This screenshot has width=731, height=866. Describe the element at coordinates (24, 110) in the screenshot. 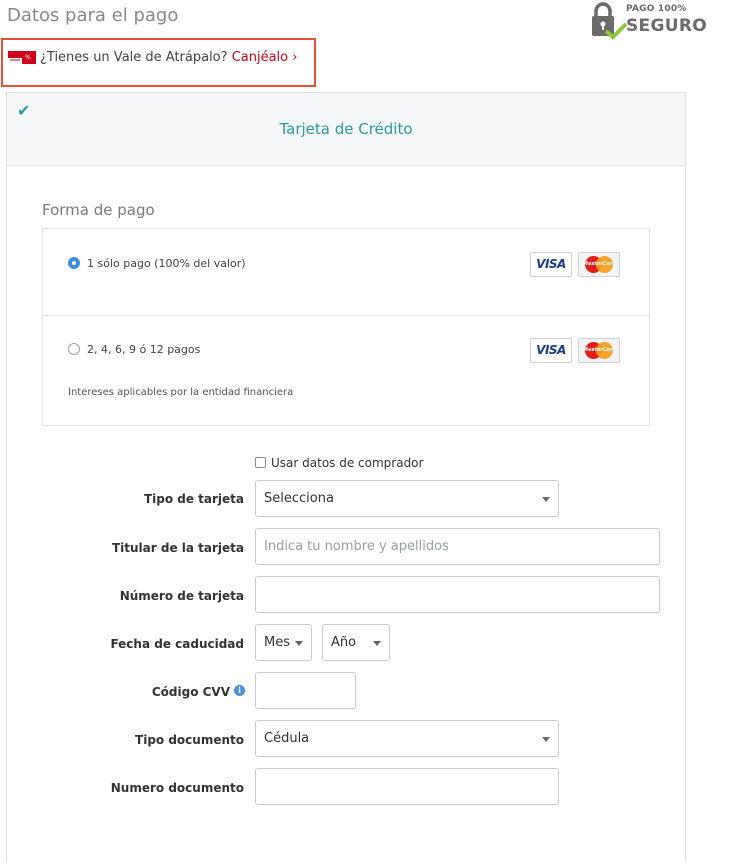

I see `checkmark-icon: ✔` at that location.